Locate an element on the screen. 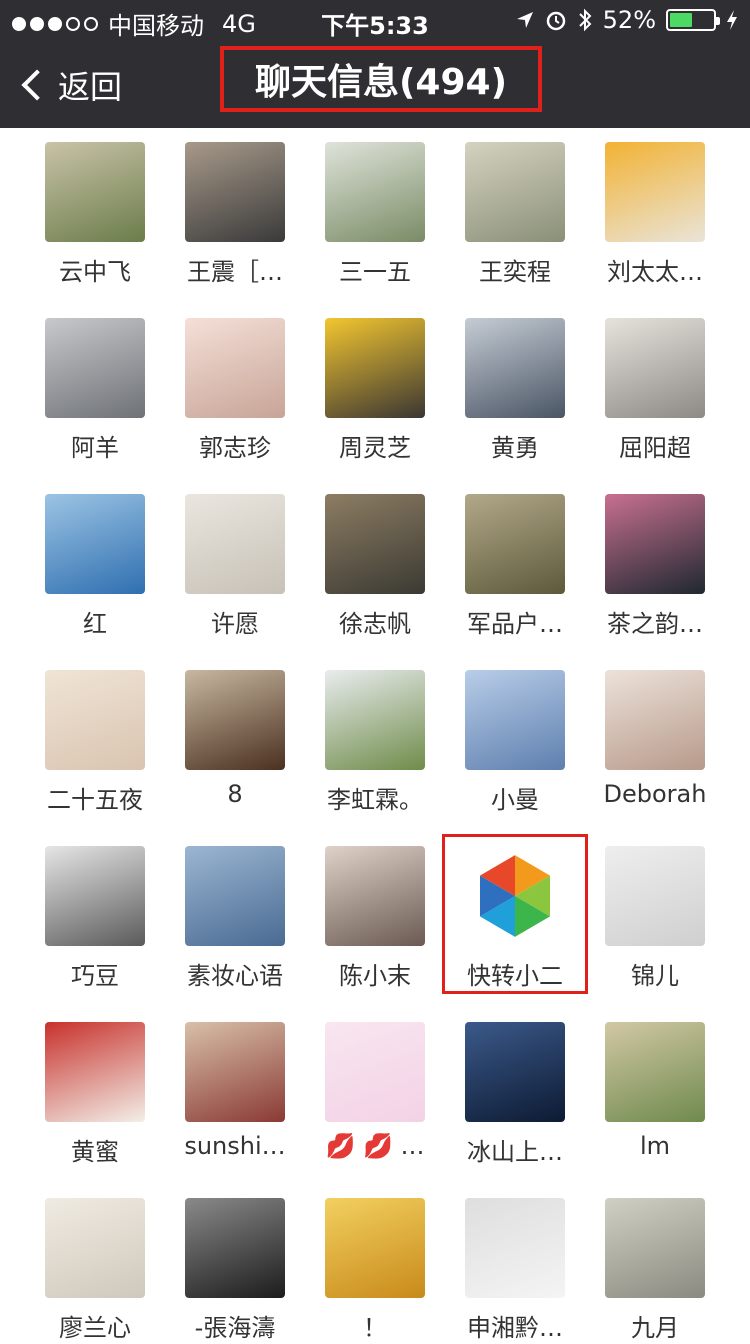  back-label: 返回 is located at coordinates (90, 87).